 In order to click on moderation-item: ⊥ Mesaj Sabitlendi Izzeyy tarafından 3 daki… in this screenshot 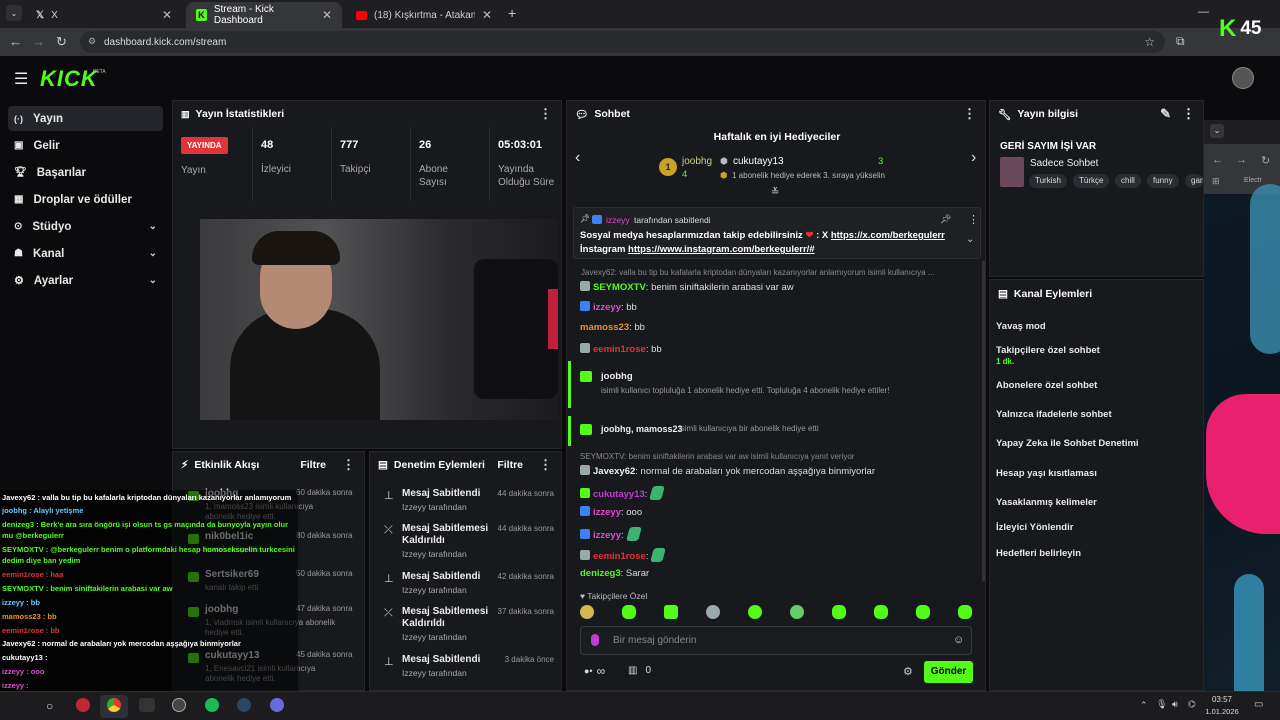, I will do `click(468, 672)`.